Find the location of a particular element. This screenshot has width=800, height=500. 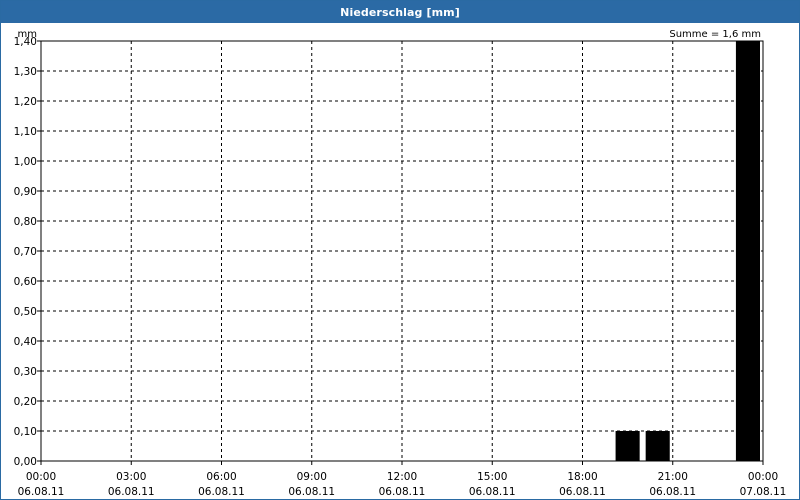

x-tick-time-label: 15:00 is located at coordinates (492, 477).